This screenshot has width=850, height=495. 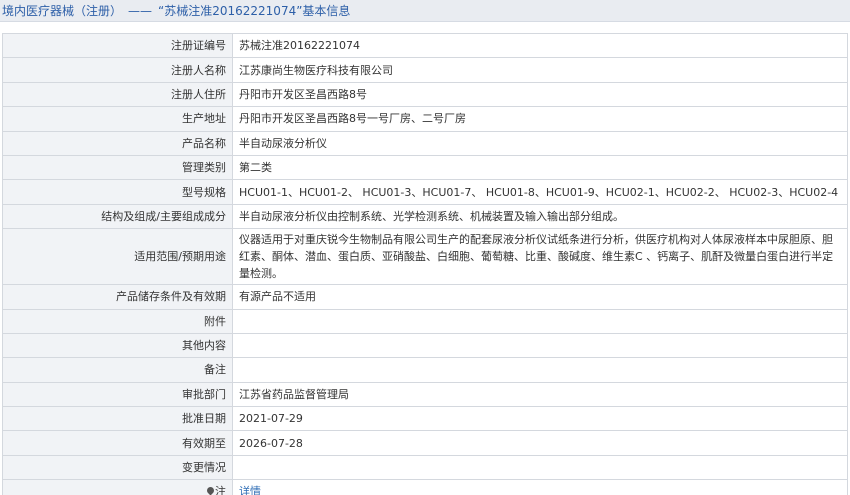 What do you see at coordinates (117, 70) in the screenshot?
I see `registrant-name-label: 注册人名称` at bounding box center [117, 70].